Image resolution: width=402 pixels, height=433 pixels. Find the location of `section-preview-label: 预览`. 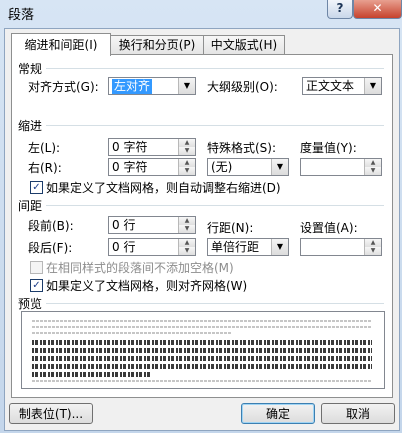

section-preview-label: 预览 is located at coordinates (30, 304).